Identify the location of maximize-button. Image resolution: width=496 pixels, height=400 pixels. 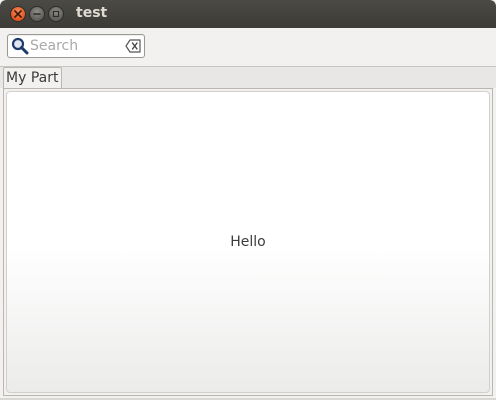
(56, 14).